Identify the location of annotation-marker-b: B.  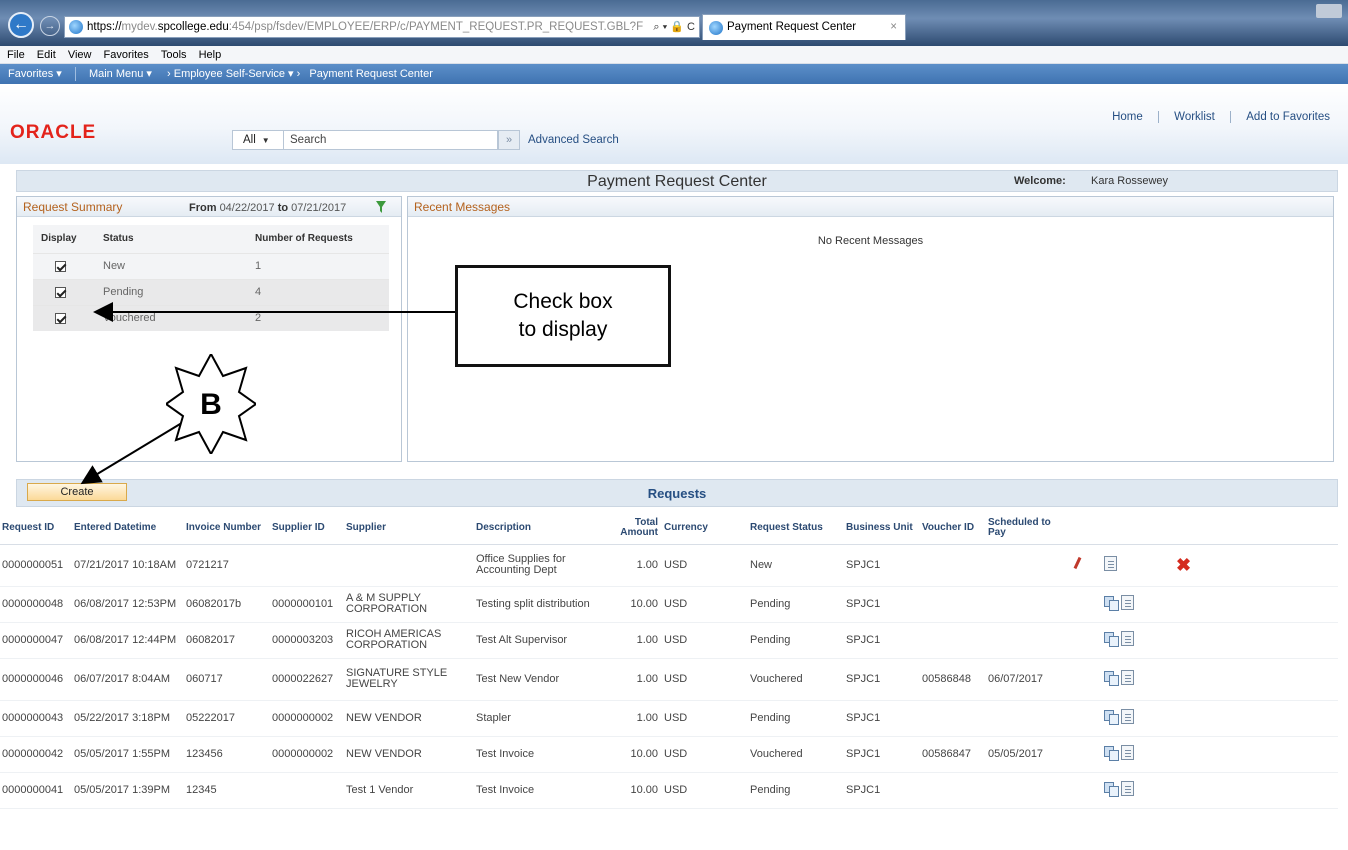
(211, 404).